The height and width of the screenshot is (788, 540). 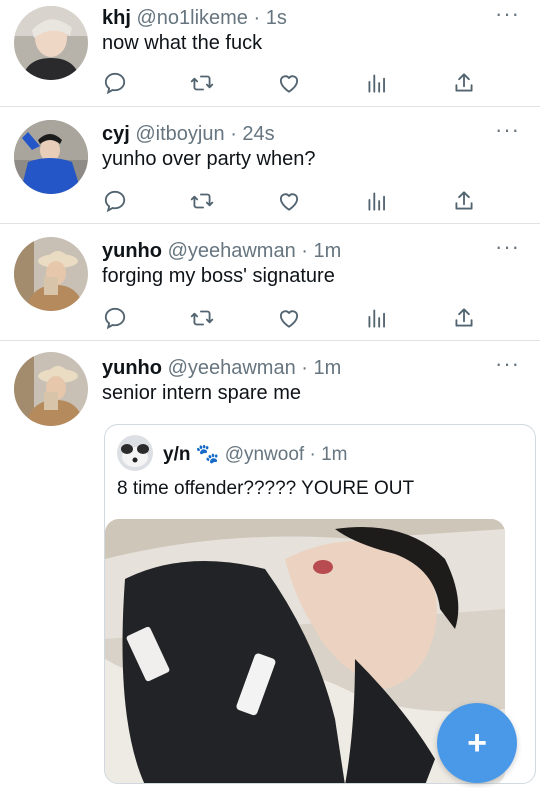 I want to click on handle: @no1likeme, so click(x=191, y=18).